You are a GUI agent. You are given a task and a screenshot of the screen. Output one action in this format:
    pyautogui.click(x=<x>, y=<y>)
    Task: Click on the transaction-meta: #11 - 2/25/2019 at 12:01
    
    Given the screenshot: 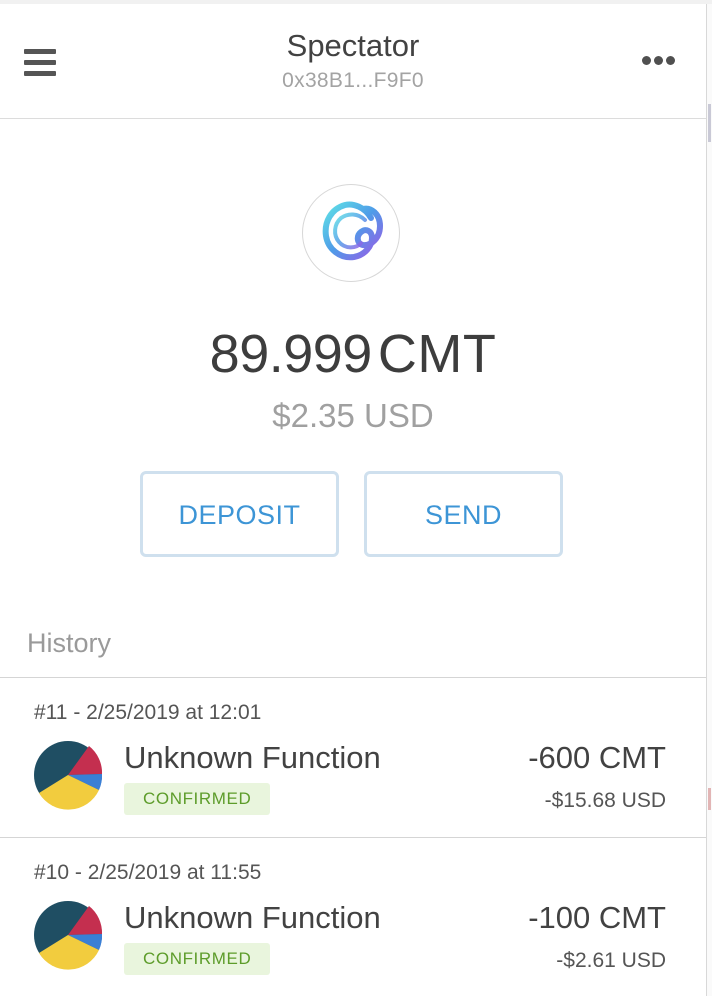 What is the action you would take?
    pyautogui.click(x=148, y=712)
    